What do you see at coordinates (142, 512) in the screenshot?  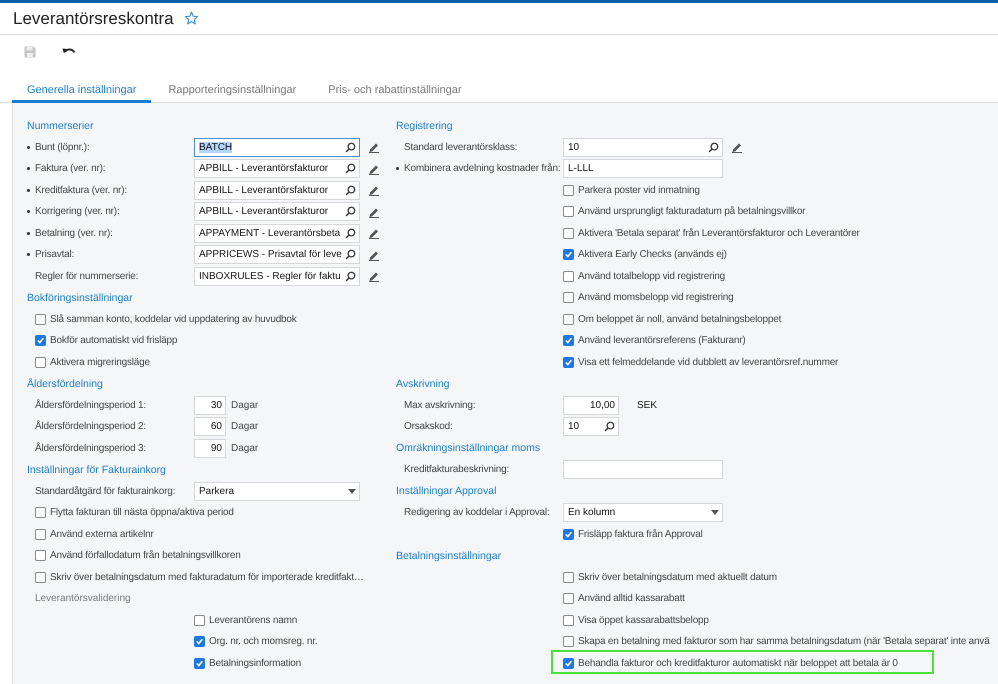 I see `checkbox-label: Flytta fakturan till nästa öppna/aktiva period` at bounding box center [142, 512].